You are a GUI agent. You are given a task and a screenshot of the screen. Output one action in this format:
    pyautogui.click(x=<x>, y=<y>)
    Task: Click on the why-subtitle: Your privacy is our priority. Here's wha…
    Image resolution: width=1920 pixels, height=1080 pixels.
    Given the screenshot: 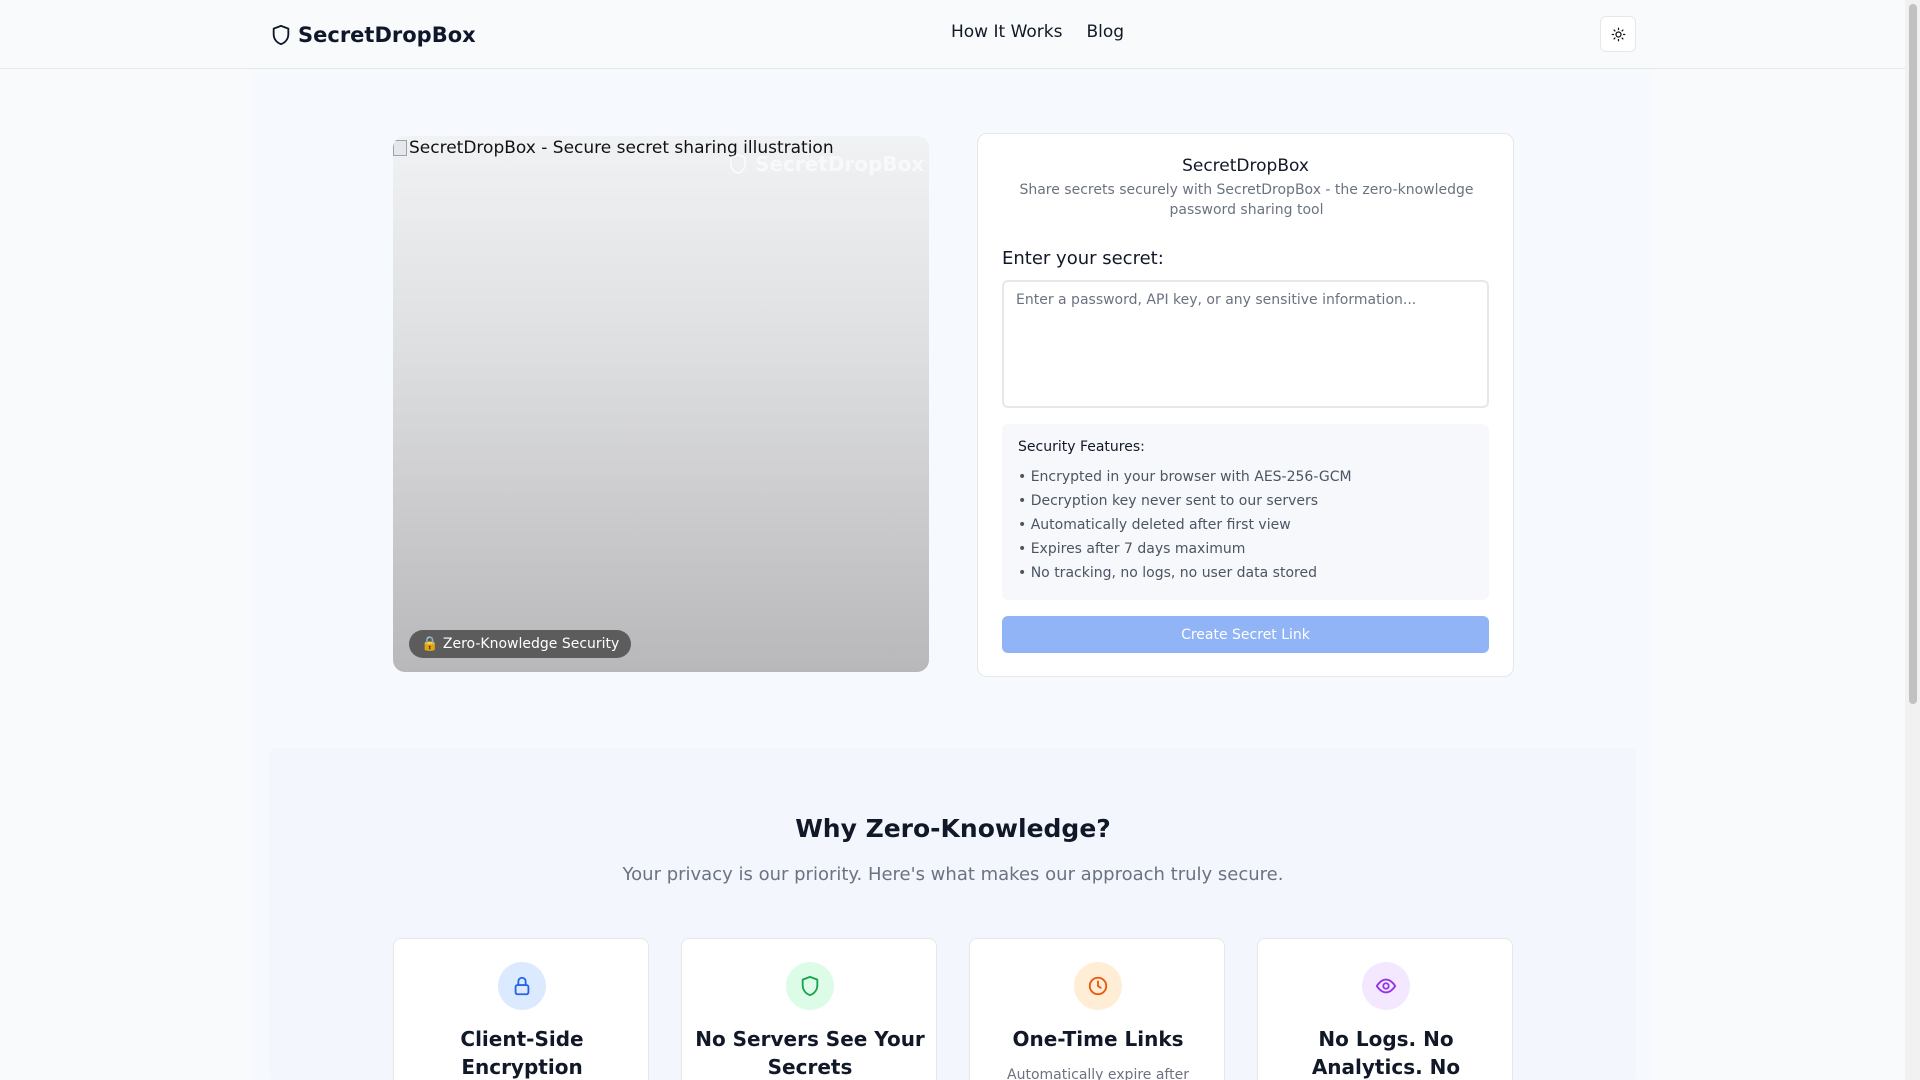 What is the action you would take?
    pyautogui.click(x=953, y=874)
    